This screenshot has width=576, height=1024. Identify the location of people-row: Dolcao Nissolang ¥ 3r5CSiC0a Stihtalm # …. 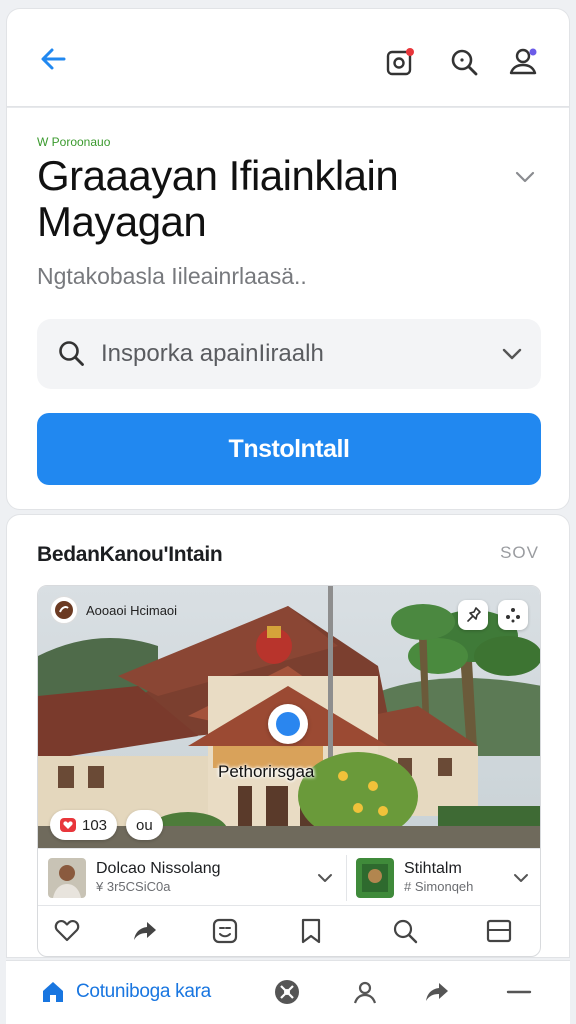
(289, 877).